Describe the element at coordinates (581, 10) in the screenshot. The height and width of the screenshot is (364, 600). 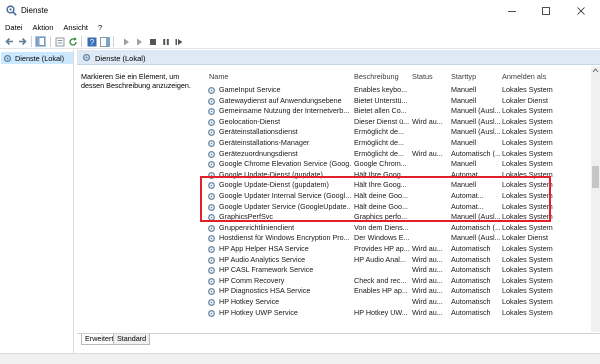
I see `close-button` at that location.